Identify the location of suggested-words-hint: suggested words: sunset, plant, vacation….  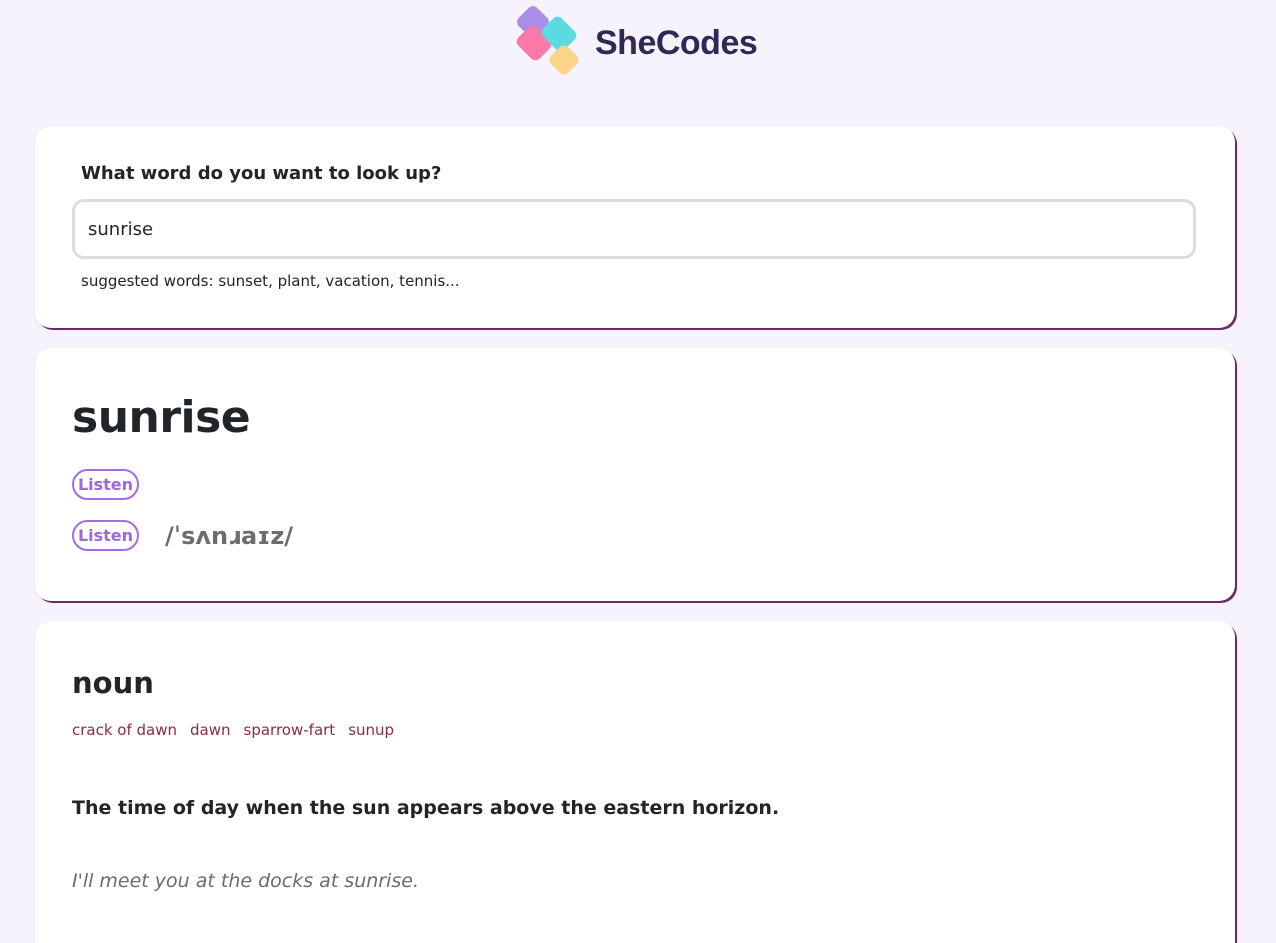
(270, 281).